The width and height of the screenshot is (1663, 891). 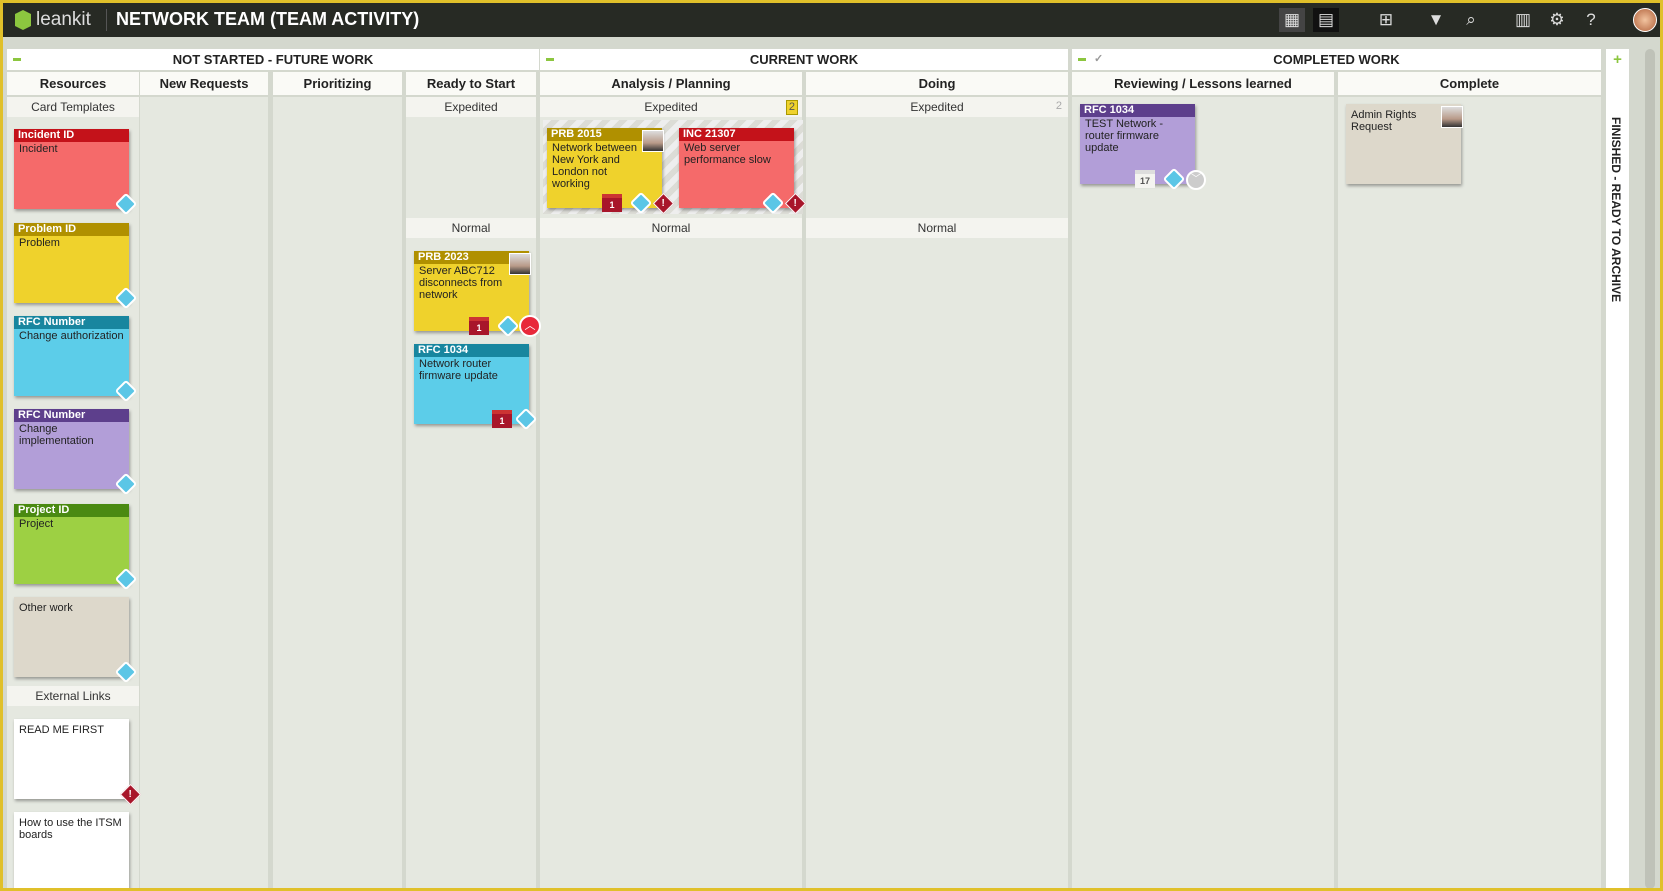 I want to click on card-title: READ ME FIRST, so click(x=61, y=730).